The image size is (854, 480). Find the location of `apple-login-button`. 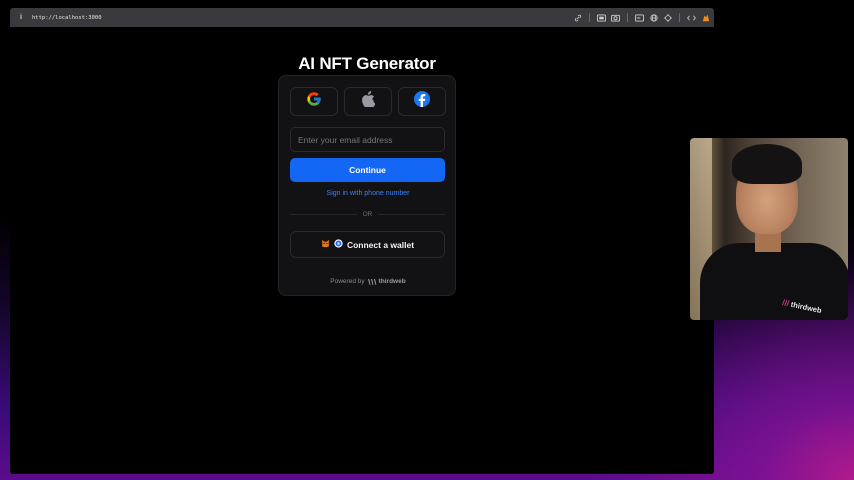

apple-login-button is located at coordinates (368, 101).